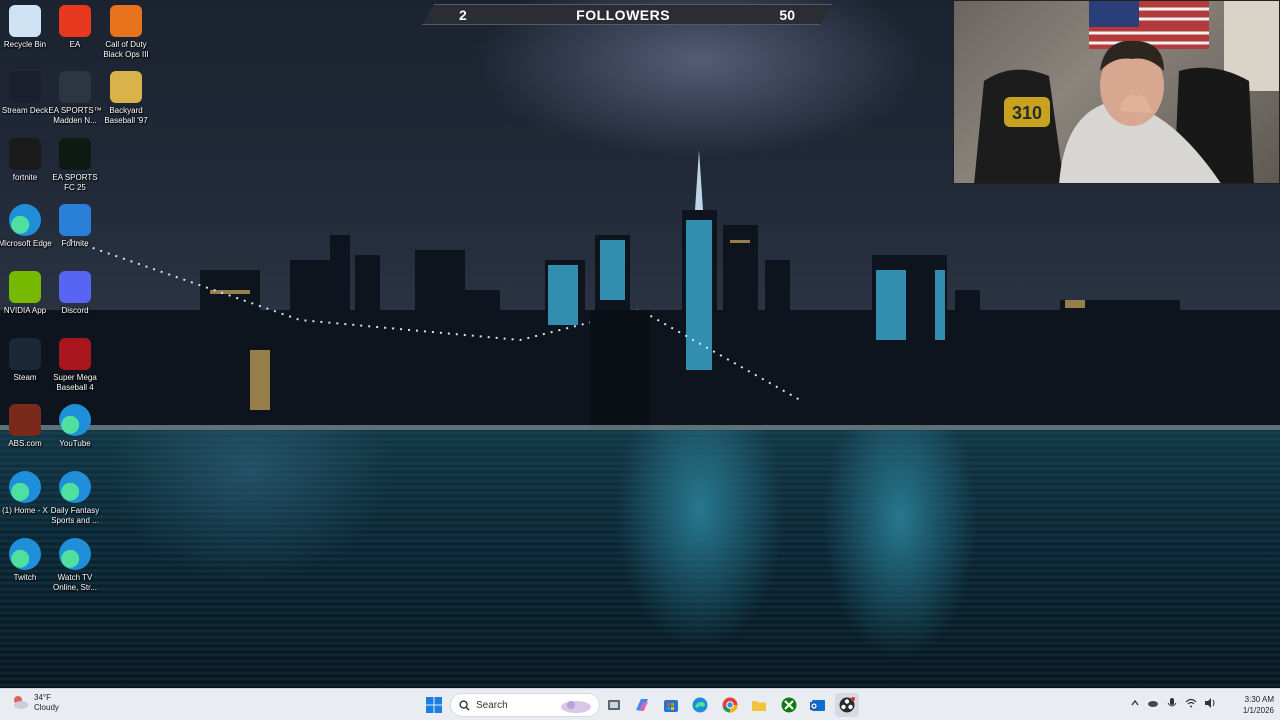  Describe the element at coordinates (25, 310) in the screenshot. I see `desktop-shortcut-label: NVIDIA App` at that location.